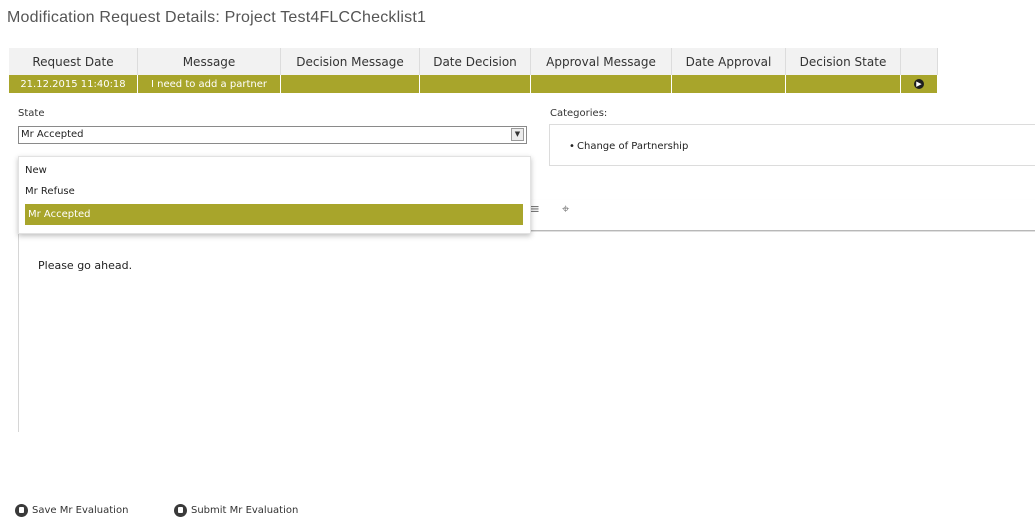 This screenshot has height=519, width=1035. Describe the element at coordinates (843, 84) in the screenshot. I see `cell-decision-state` at that location.